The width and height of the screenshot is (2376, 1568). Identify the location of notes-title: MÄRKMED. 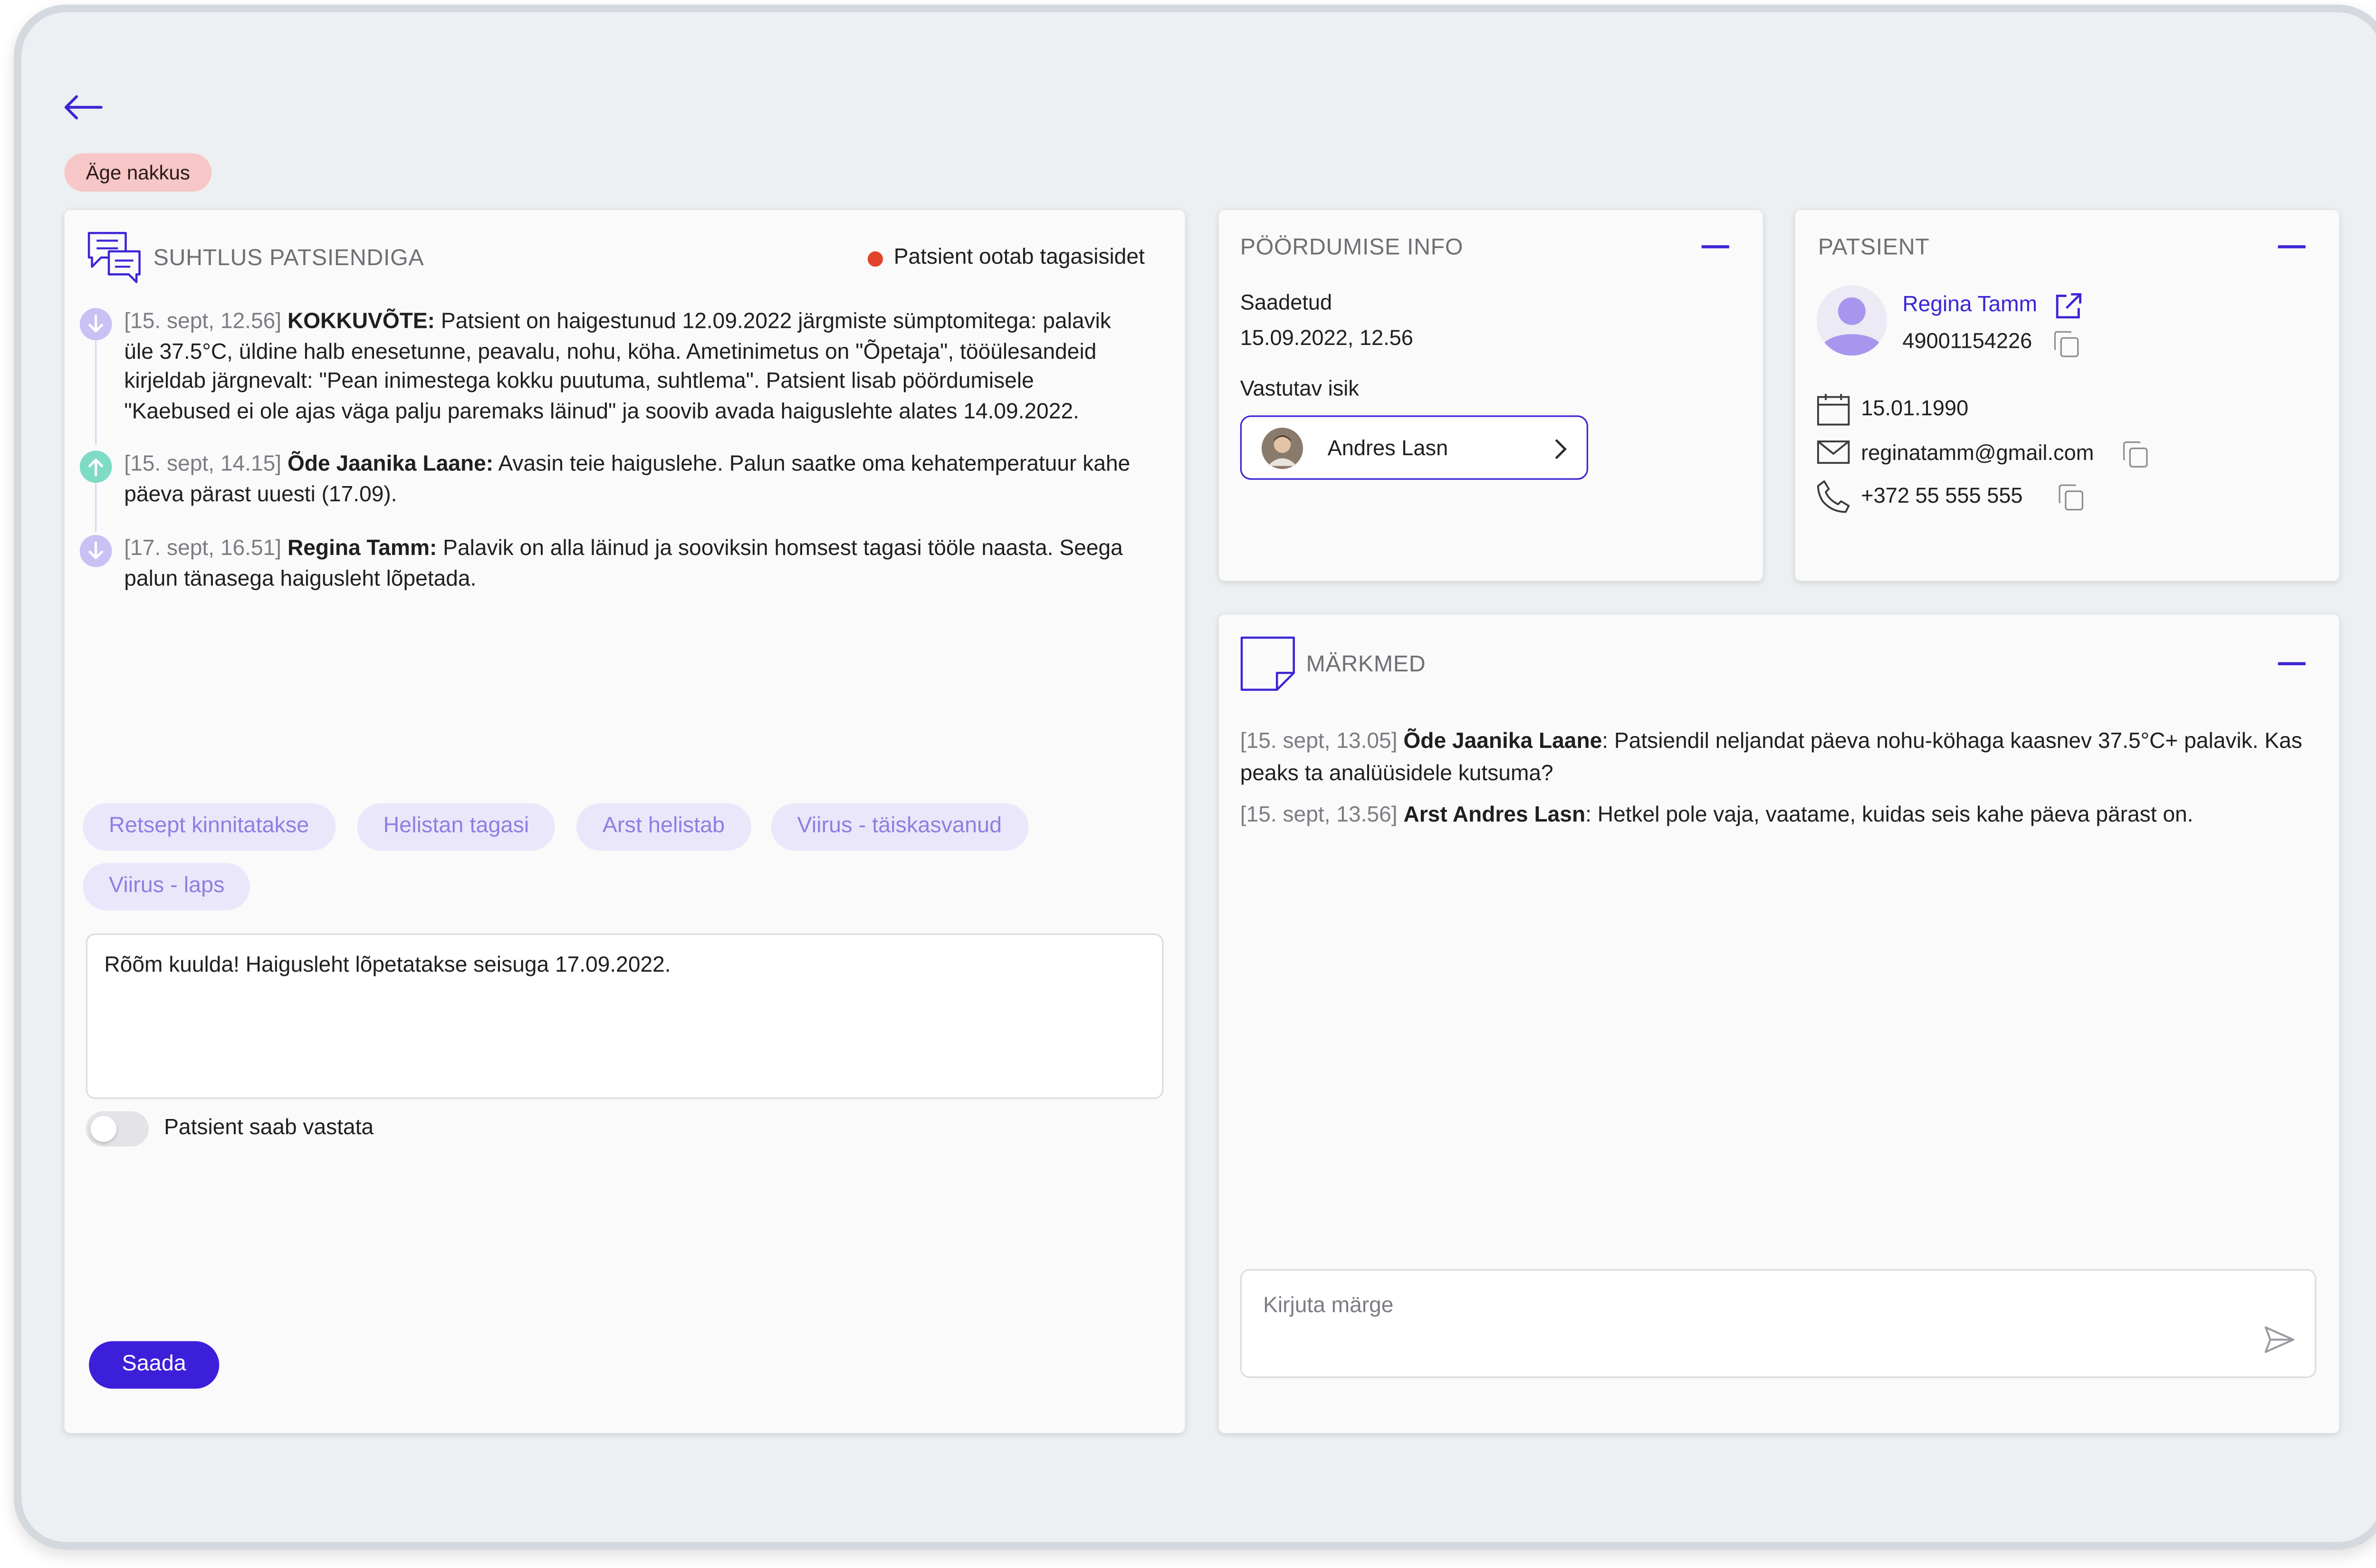
(1366, 665).